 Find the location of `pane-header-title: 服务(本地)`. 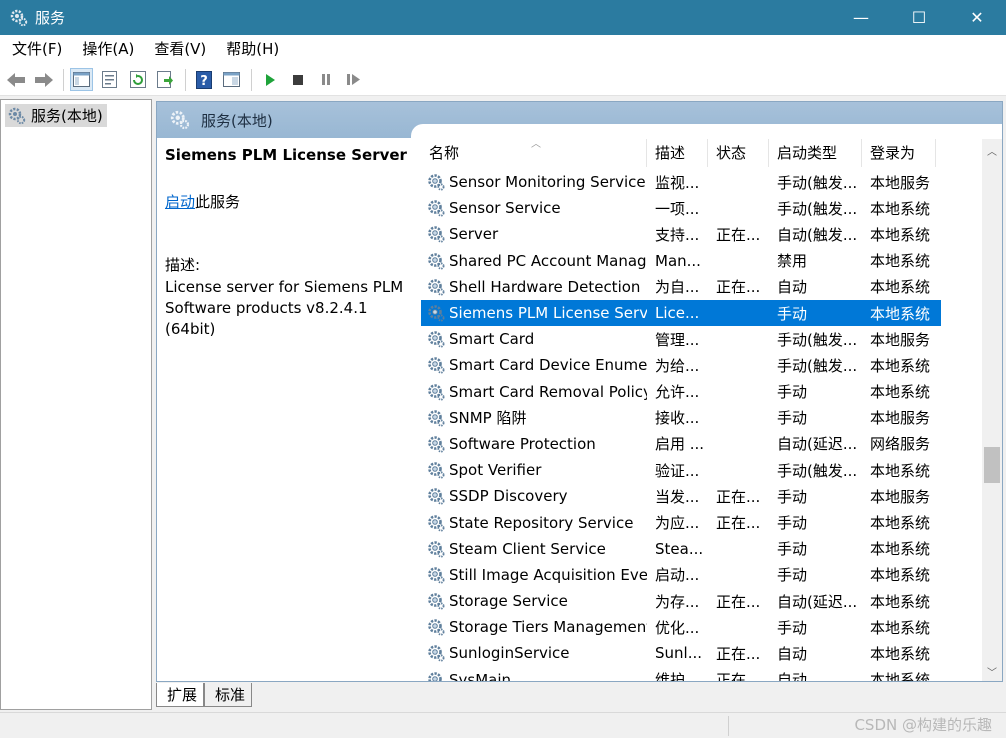

pane-header-title: 服务(本地) is located at coordinates (237, 120).